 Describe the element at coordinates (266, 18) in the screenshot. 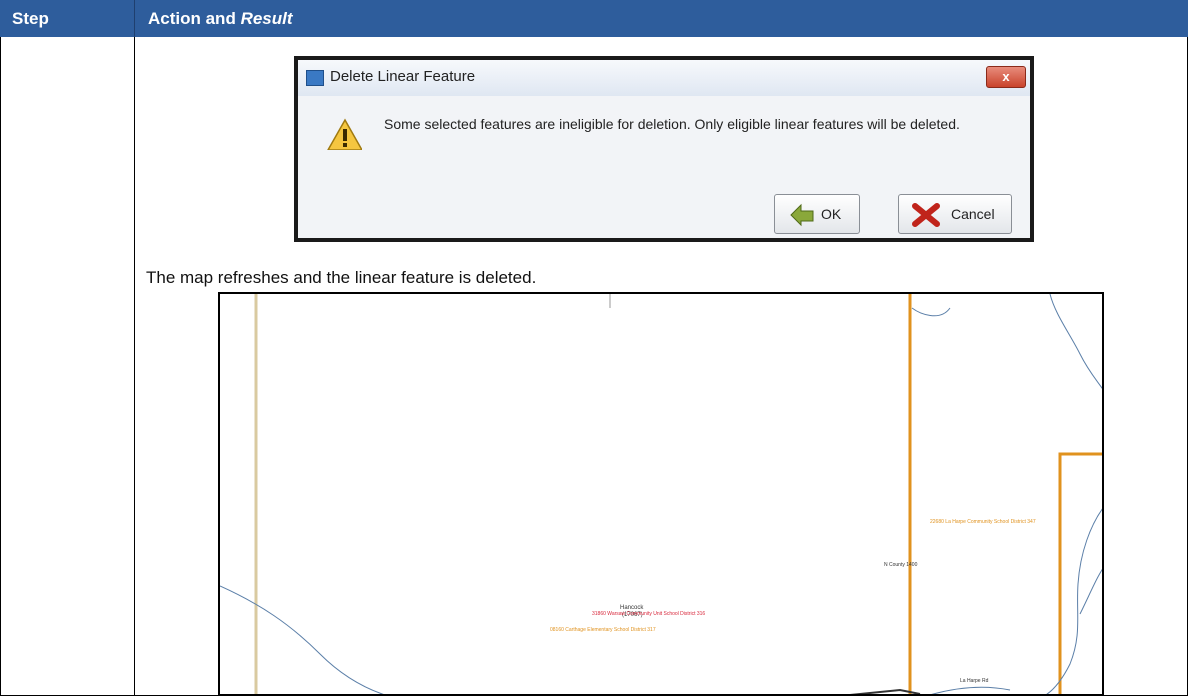

I see `result-header-text: Result` at that location.